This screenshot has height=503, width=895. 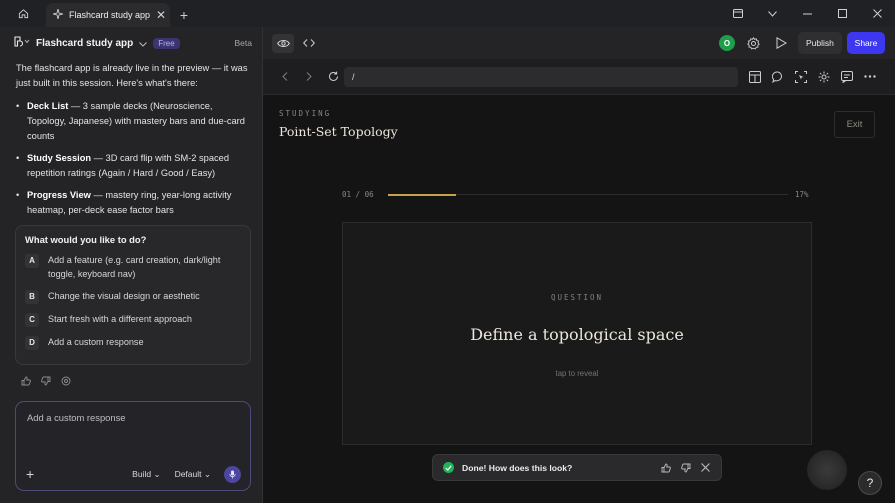 I want to click on composer-placeholder: Add a custom response, so click(x=133, y=417).